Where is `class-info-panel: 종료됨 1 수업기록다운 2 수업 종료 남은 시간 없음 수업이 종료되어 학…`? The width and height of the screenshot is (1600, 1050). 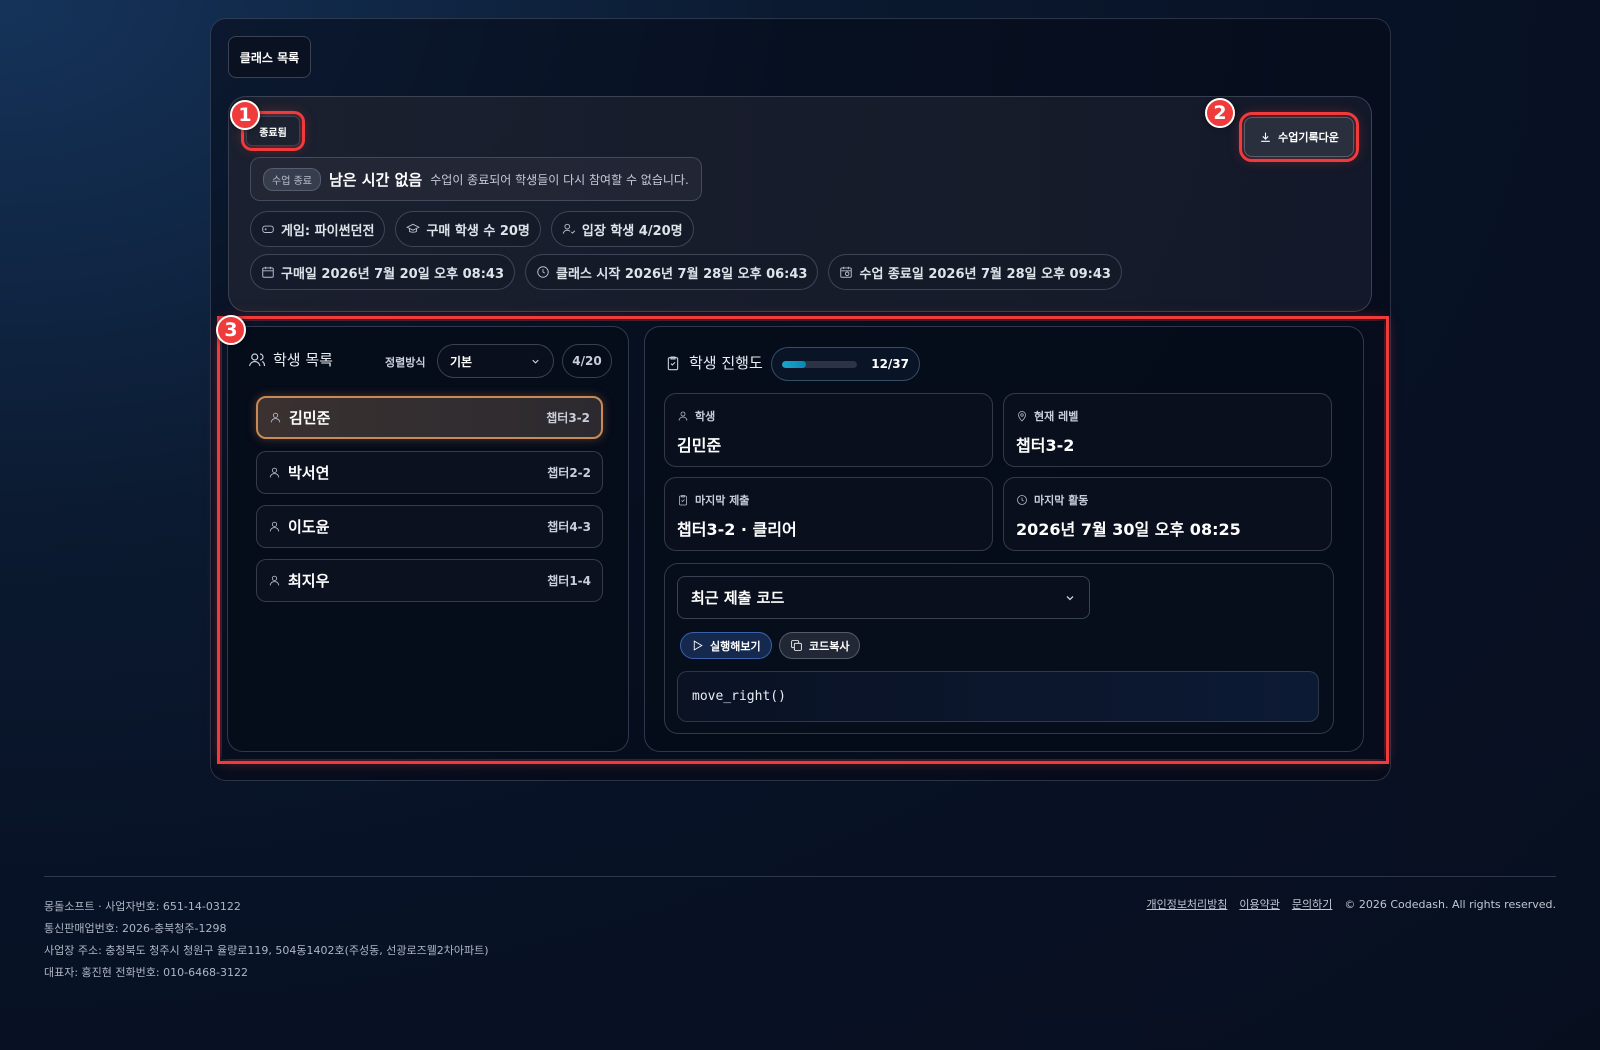 class-info-panel: 종료됨 1 수업기록다운 2 수업 종료 남은 시간 없음 수업이 종료되어 학… is located at coordinates (800, 204).